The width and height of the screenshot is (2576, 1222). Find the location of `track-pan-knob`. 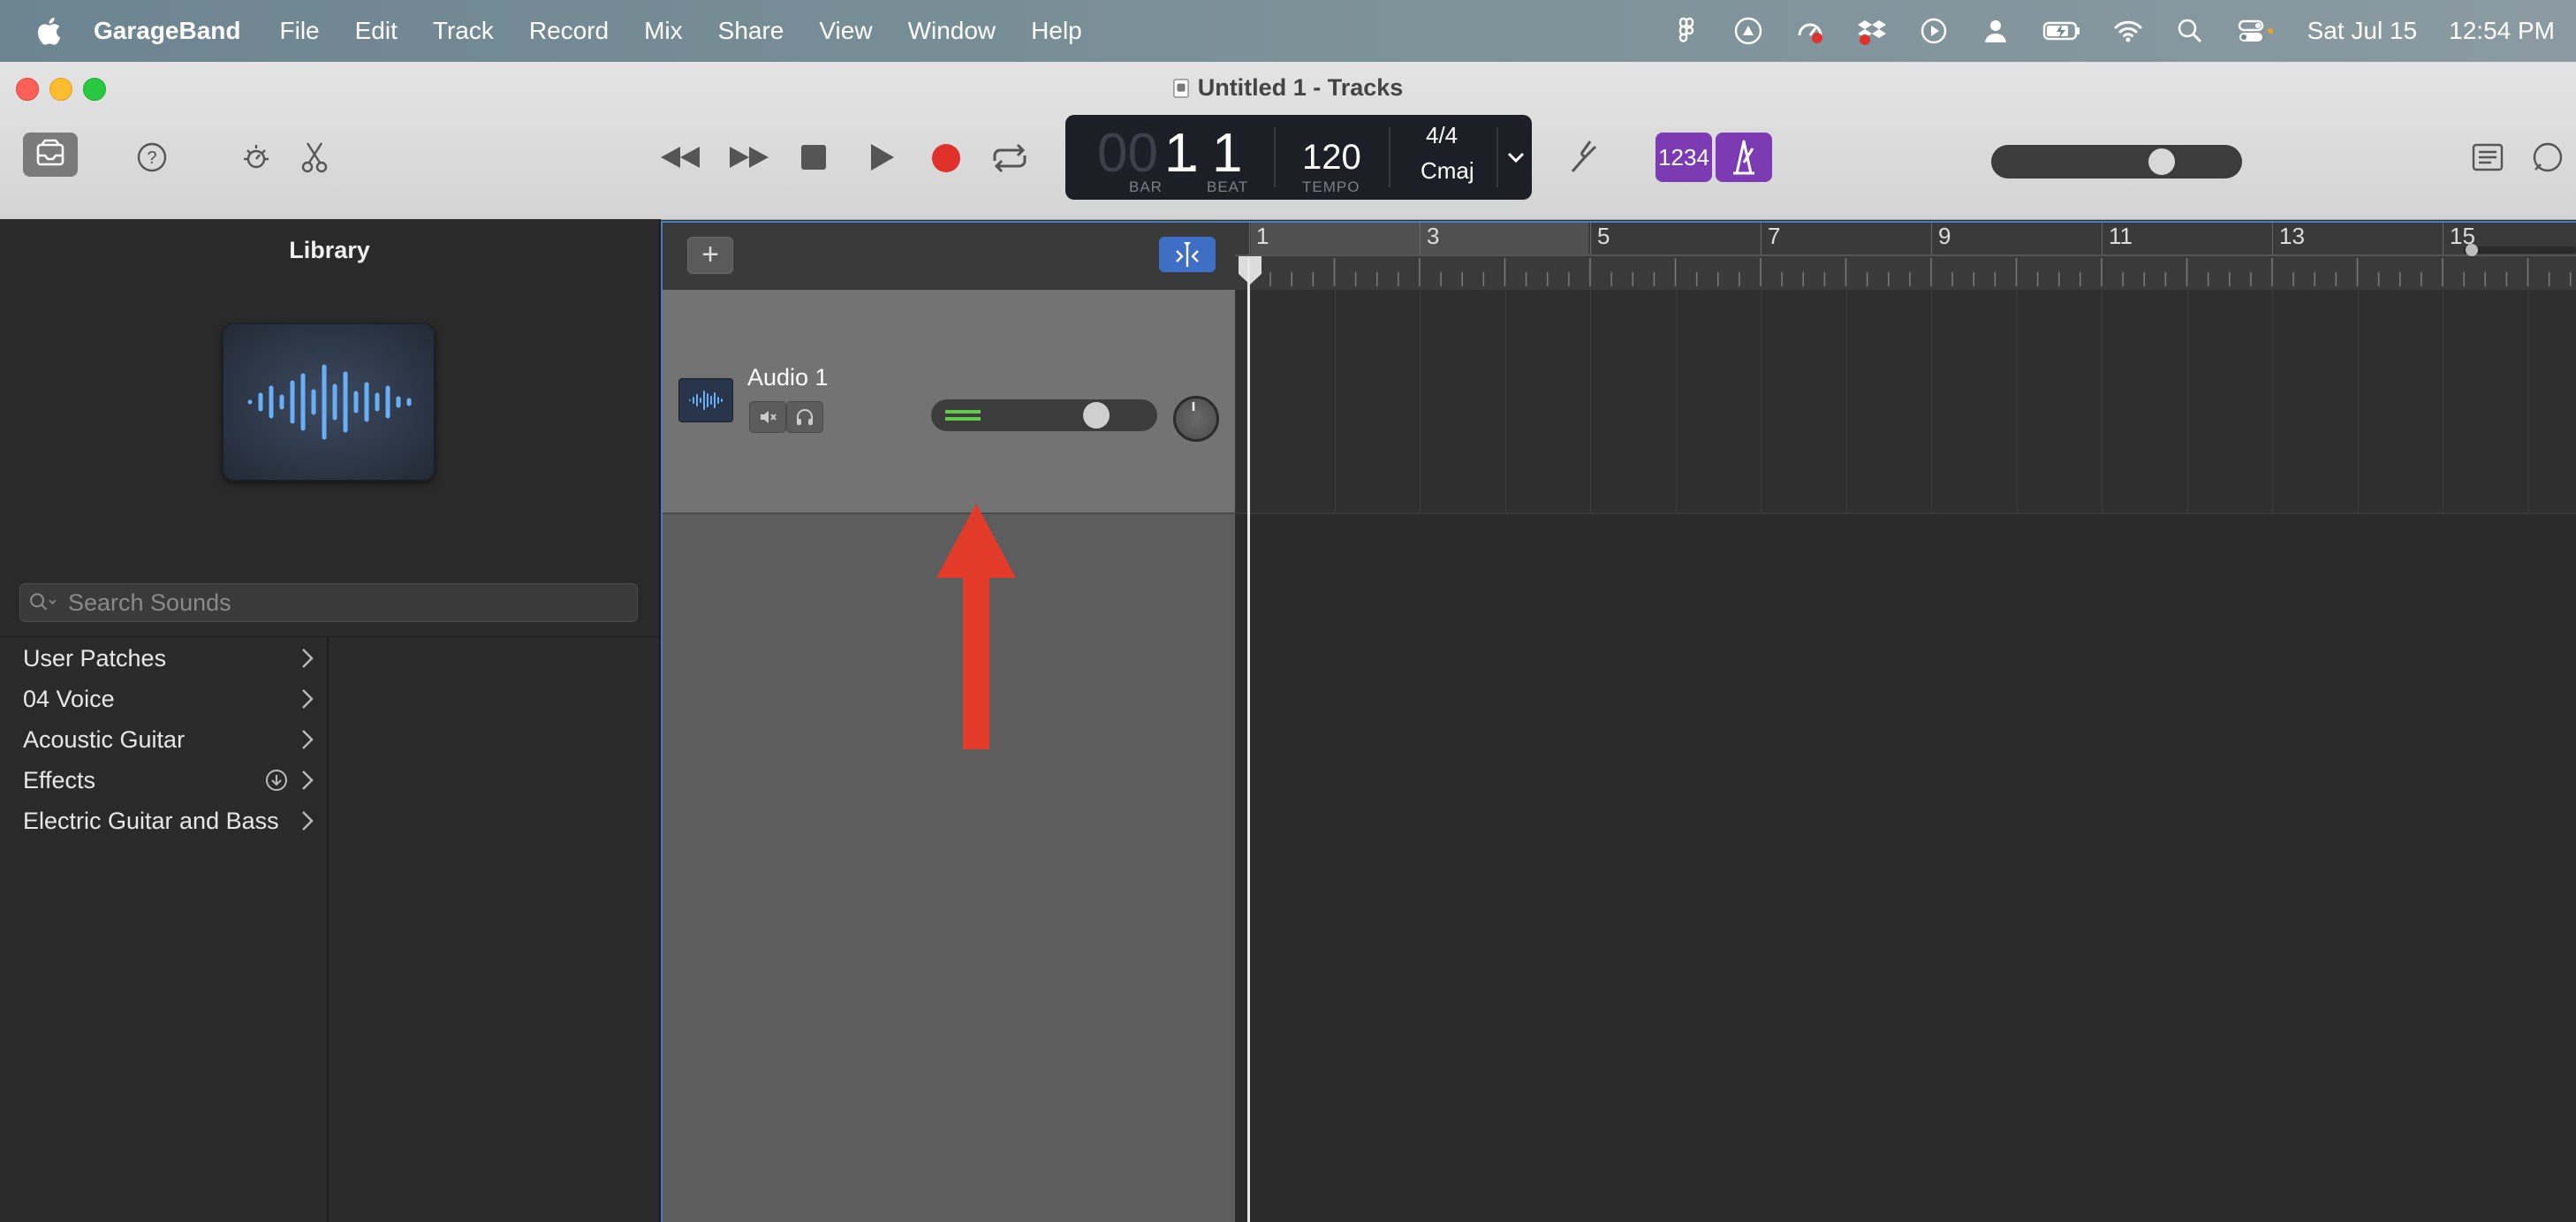

track-pan-knob is located at coordinates (1196, 419).